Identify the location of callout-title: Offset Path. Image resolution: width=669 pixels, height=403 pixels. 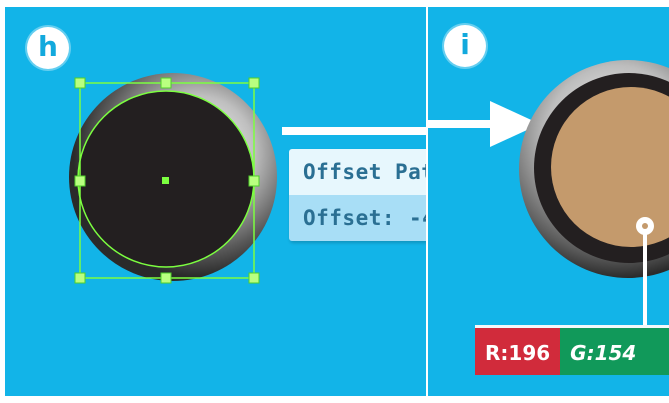
(357, 172).